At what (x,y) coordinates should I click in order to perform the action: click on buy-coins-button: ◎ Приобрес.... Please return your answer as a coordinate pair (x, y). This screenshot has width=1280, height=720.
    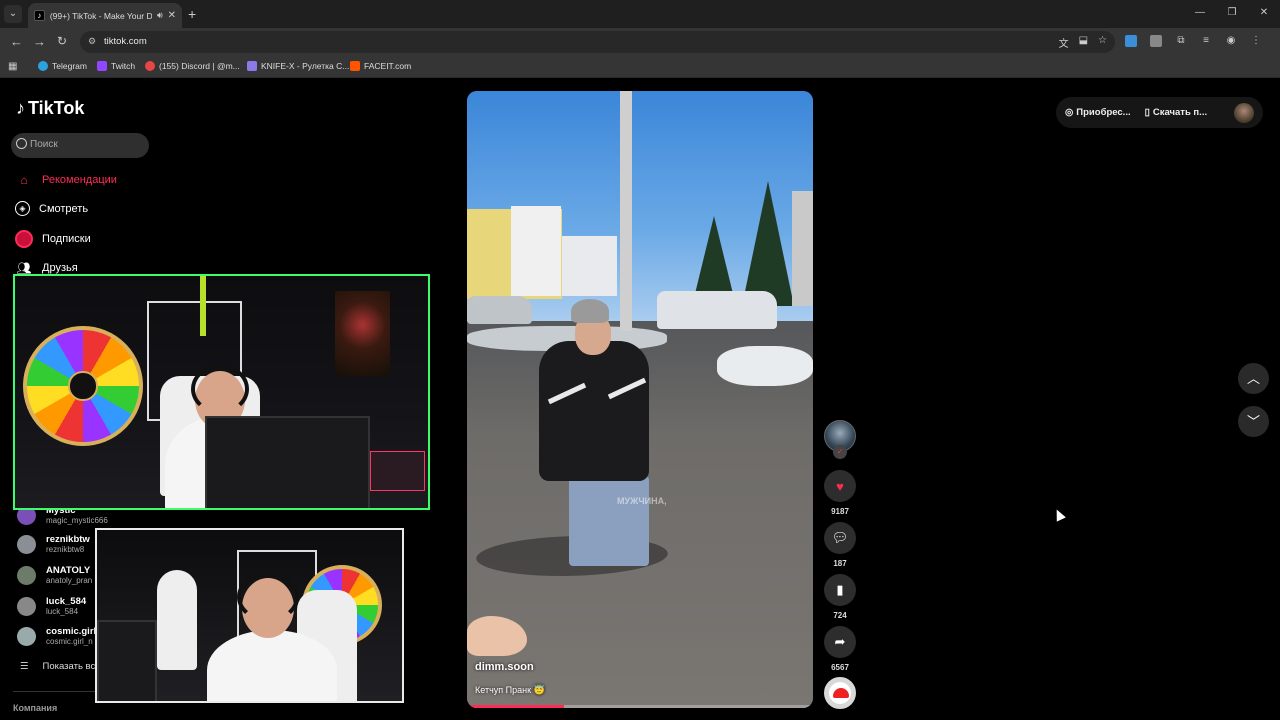
    Looking at the image, I should click on (1098, 112).